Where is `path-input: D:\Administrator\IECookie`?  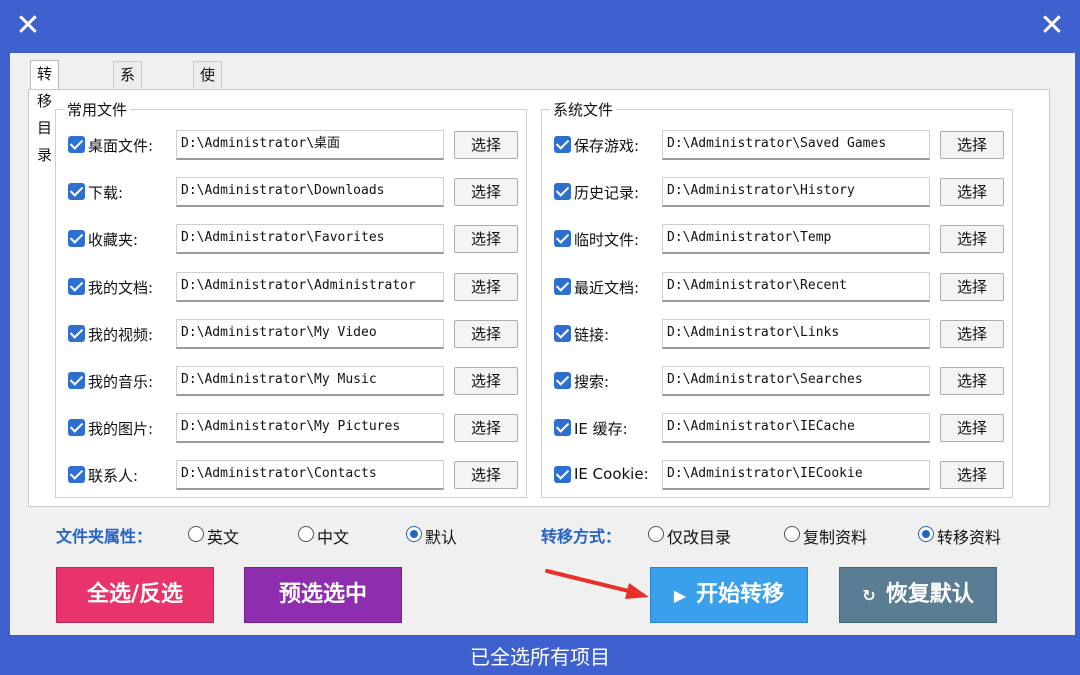 path-input: D:\Administrator\IECookie is located at coordinates (796, 475).